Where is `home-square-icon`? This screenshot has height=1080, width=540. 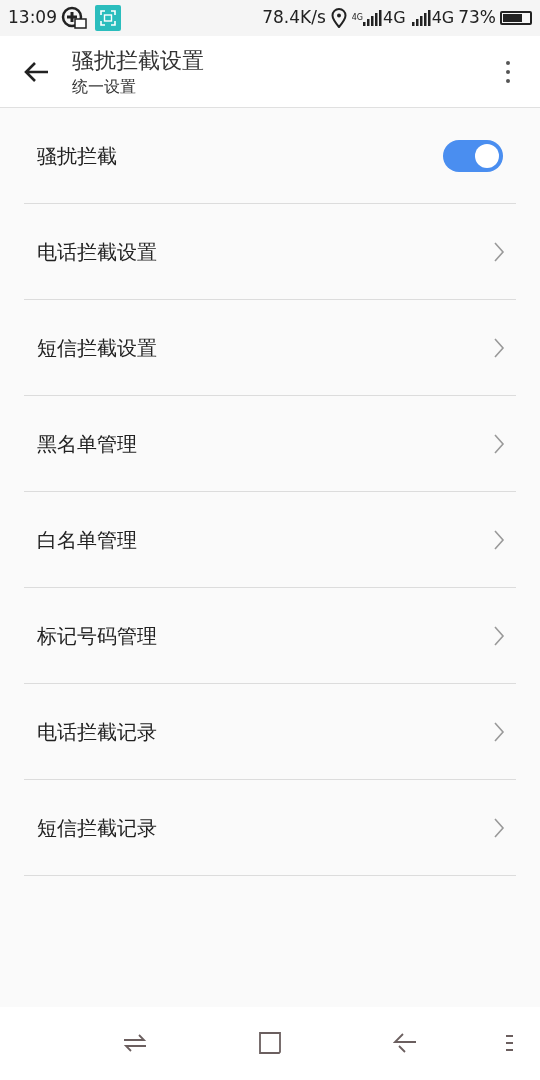
home-square-icon is located at coordinates (270, 1043).